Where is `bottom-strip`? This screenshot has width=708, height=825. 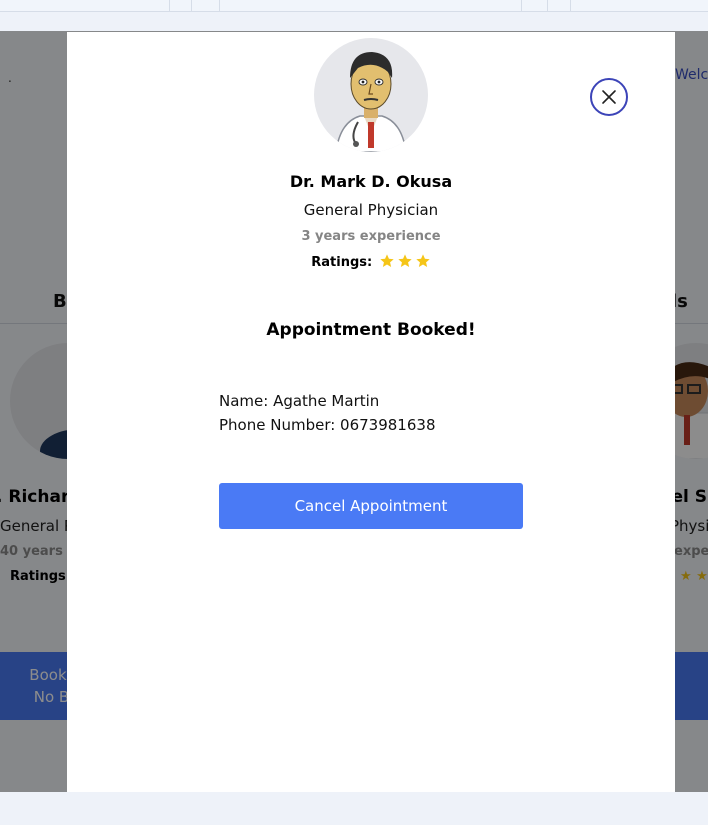 bottom-strip is located at coordinates (354, 808).